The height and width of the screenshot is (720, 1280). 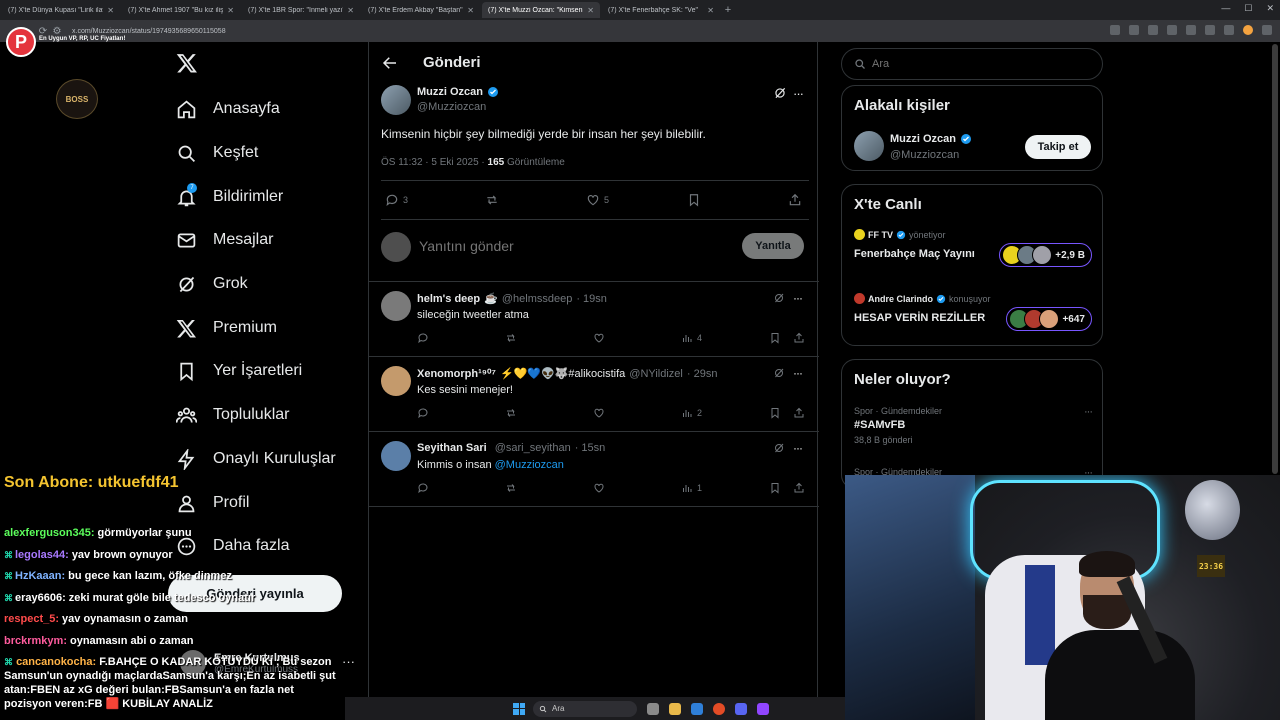 What do you see at coordinates (226, 328) in the screenshot?
I see `nav-premium: Premium` at bounding box center [226, 328].